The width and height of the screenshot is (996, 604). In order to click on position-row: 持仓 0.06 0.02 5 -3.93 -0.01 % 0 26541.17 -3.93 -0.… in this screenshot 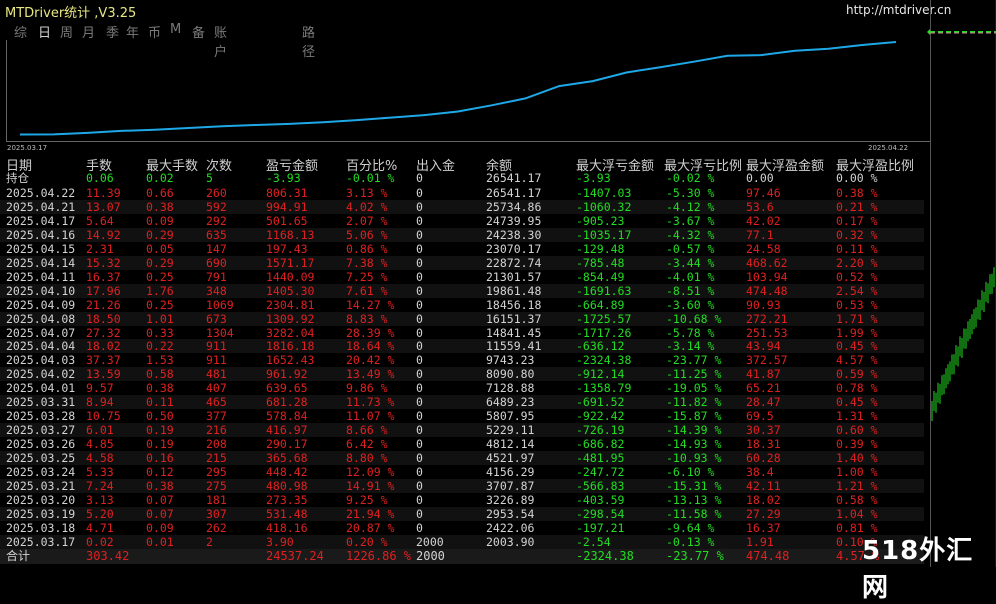, I will do `click(462, 178)`.